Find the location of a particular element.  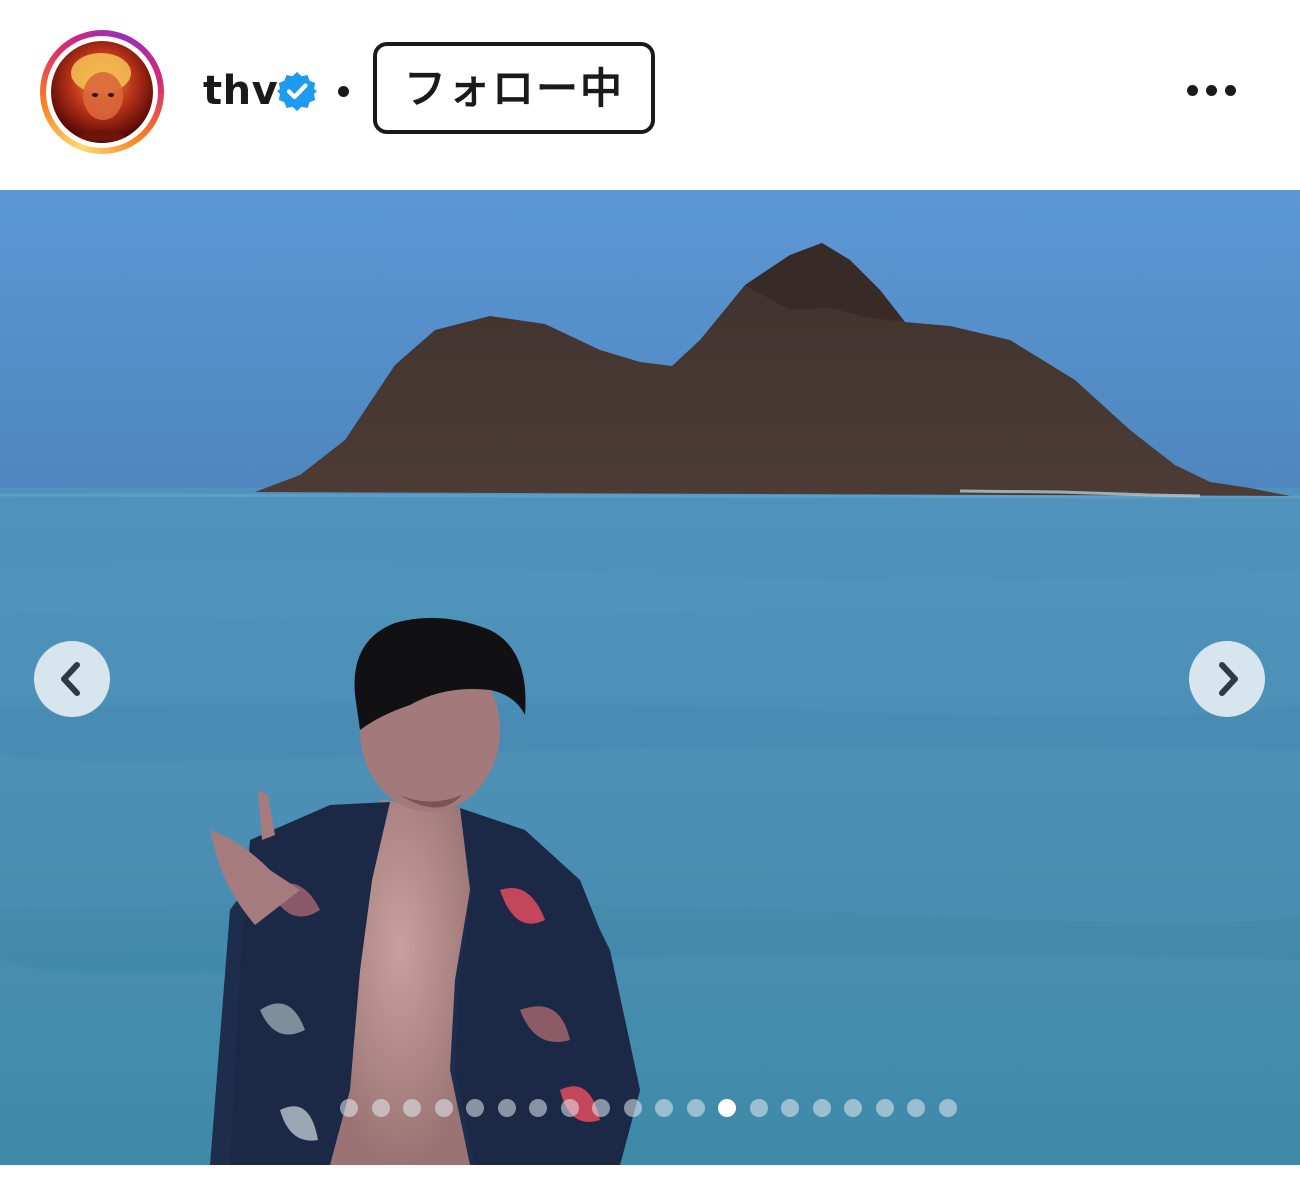

chevron-left-icon is located at coordinates (70, 679).